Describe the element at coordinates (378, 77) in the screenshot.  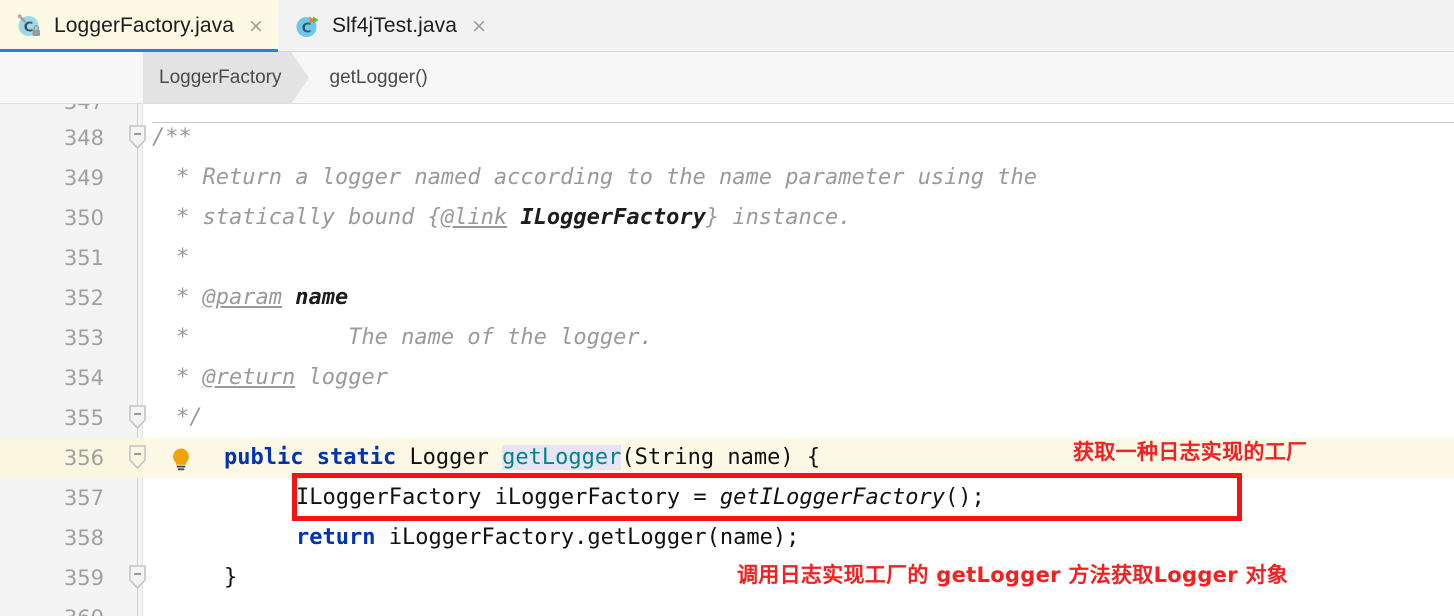
I see `breadcrumb-label: getLogger()` at that location.